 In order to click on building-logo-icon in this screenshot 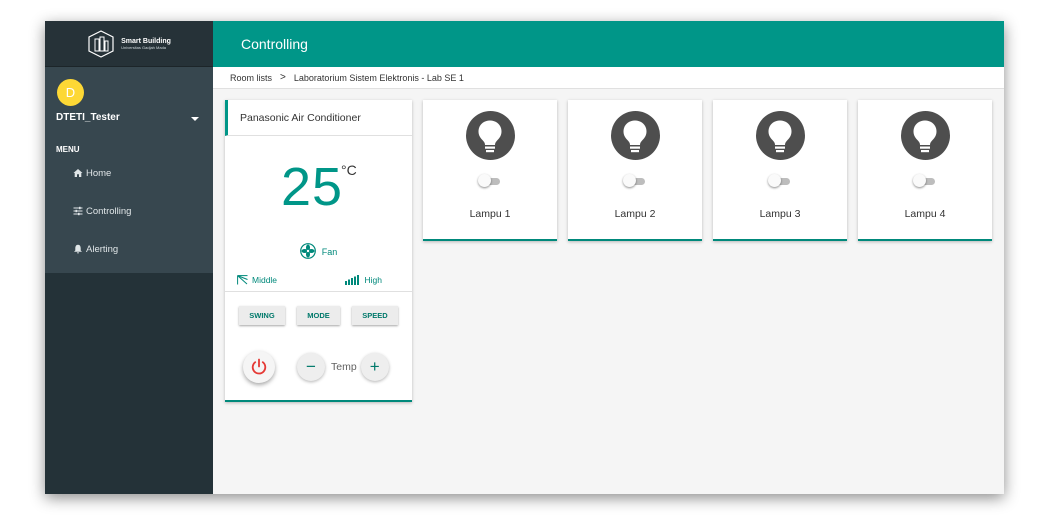, I will do `click(101, 43)`.